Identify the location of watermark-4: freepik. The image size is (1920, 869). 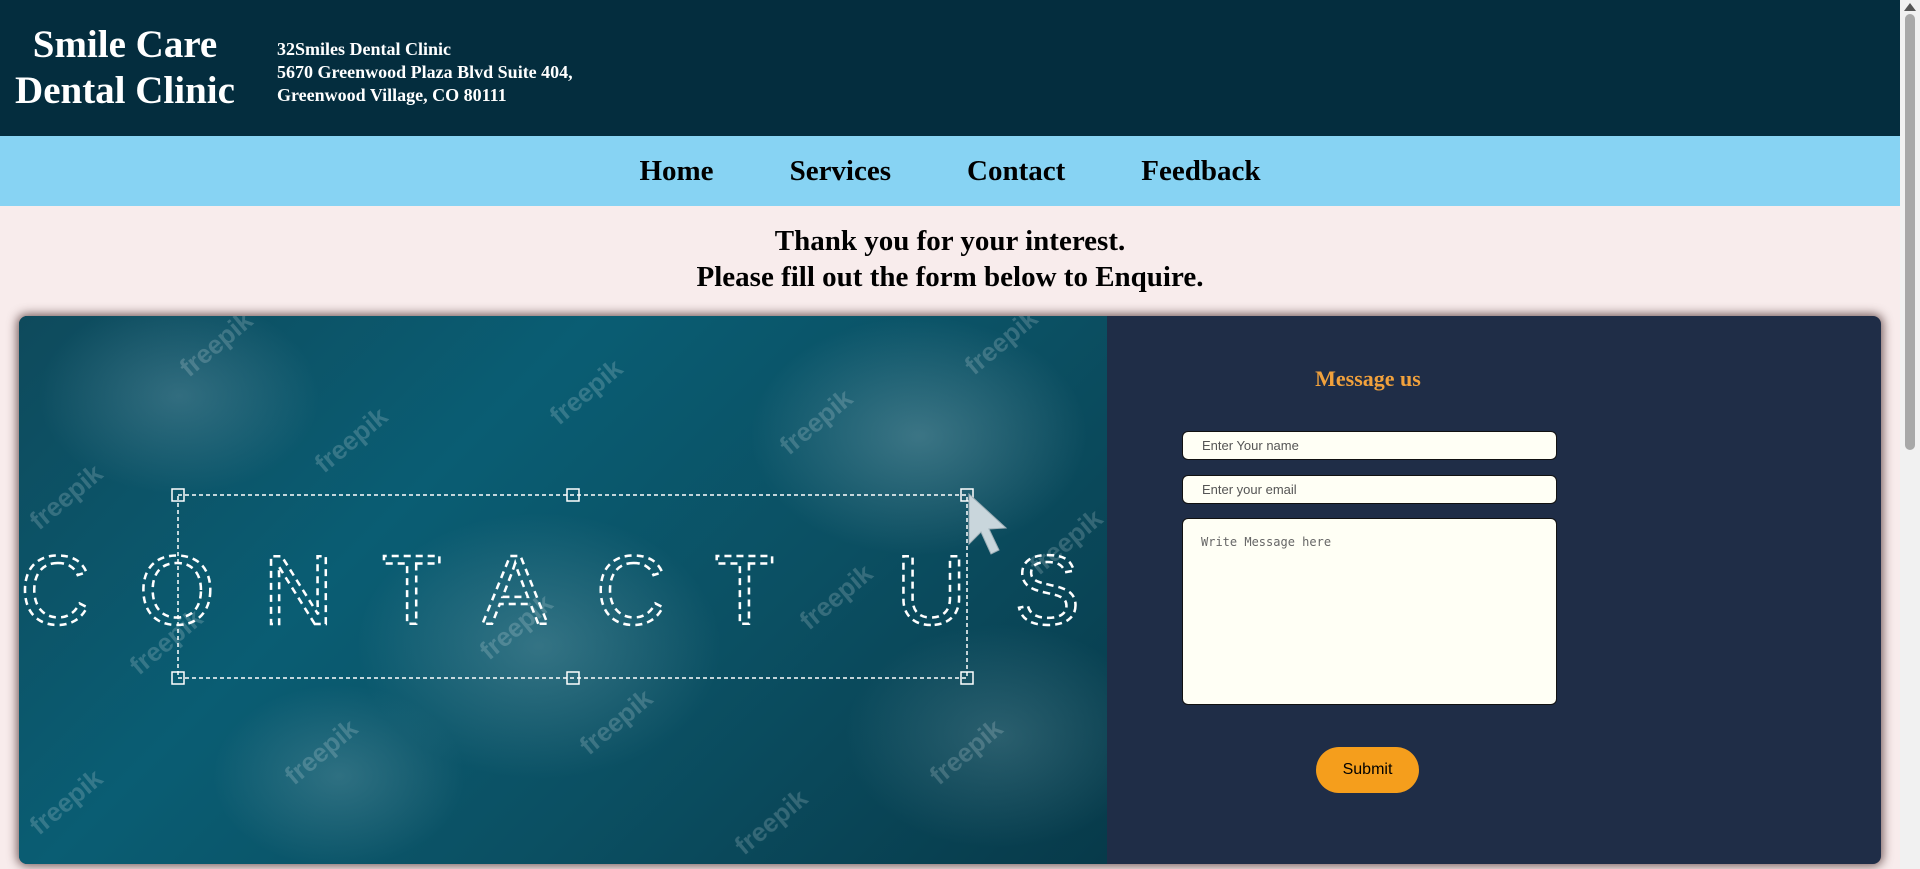
(351, 439).